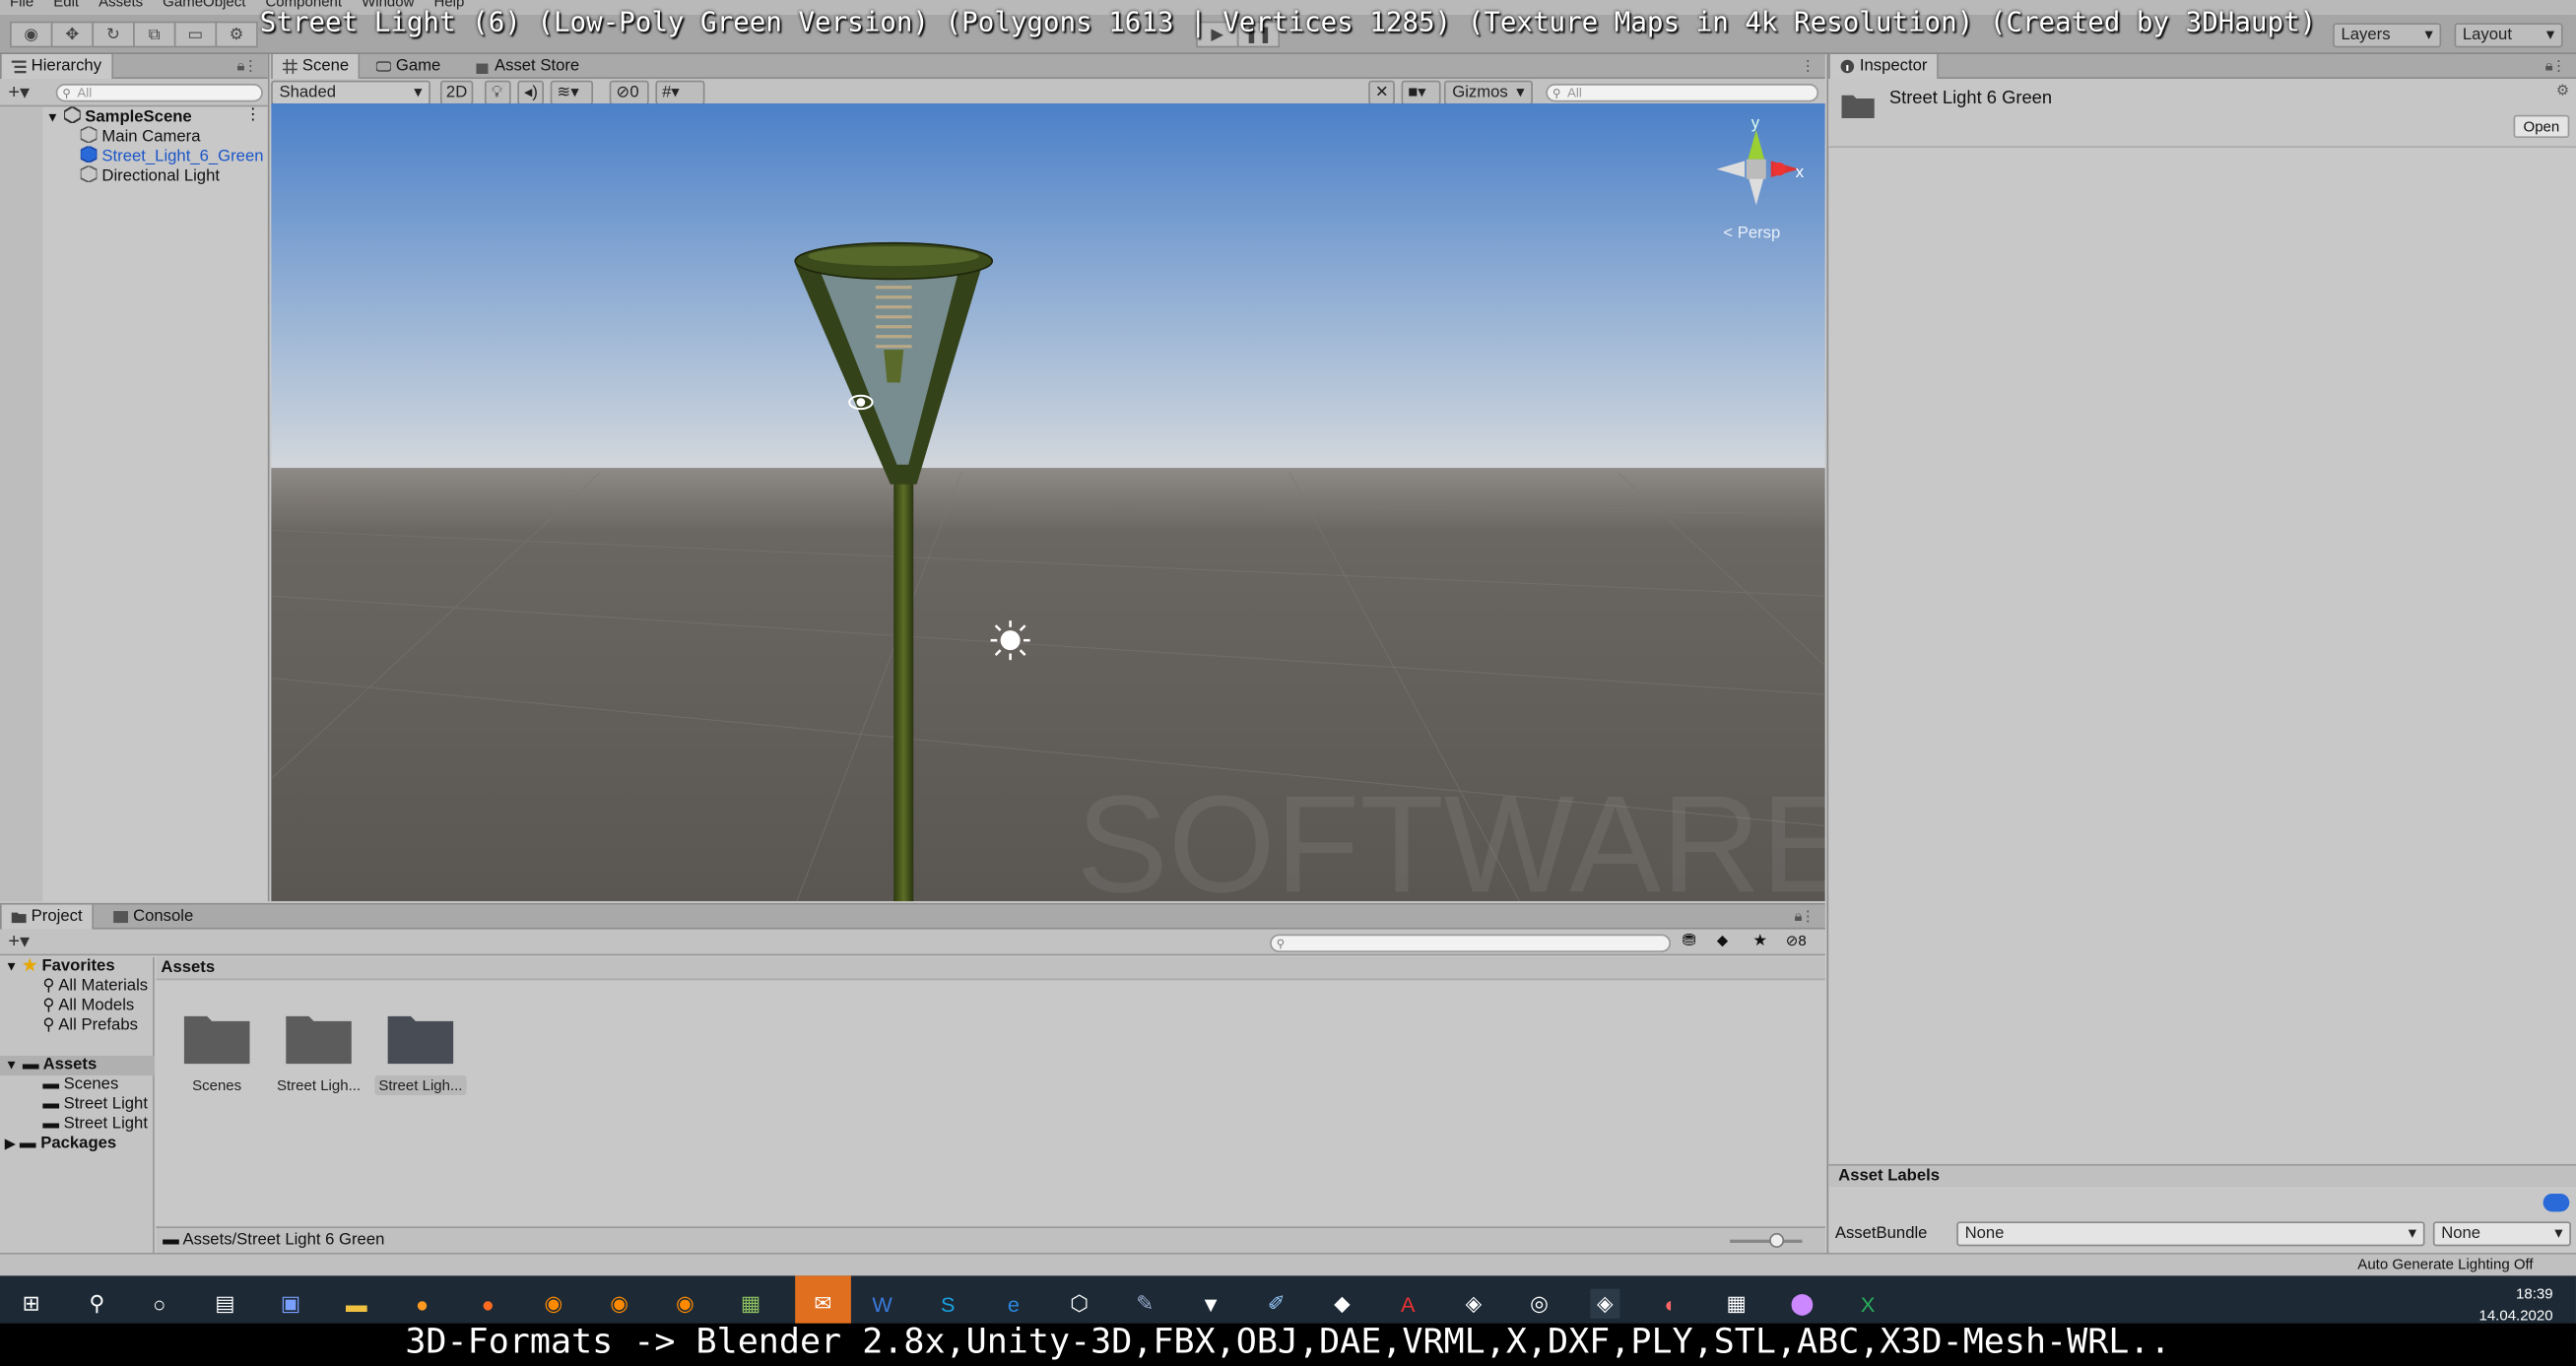 This screenshot has height=1366, width=2576. What do you see at coordinates (22, 7) in the screenshot?
I see `menu-file: File` at bounding box center [22, 7].